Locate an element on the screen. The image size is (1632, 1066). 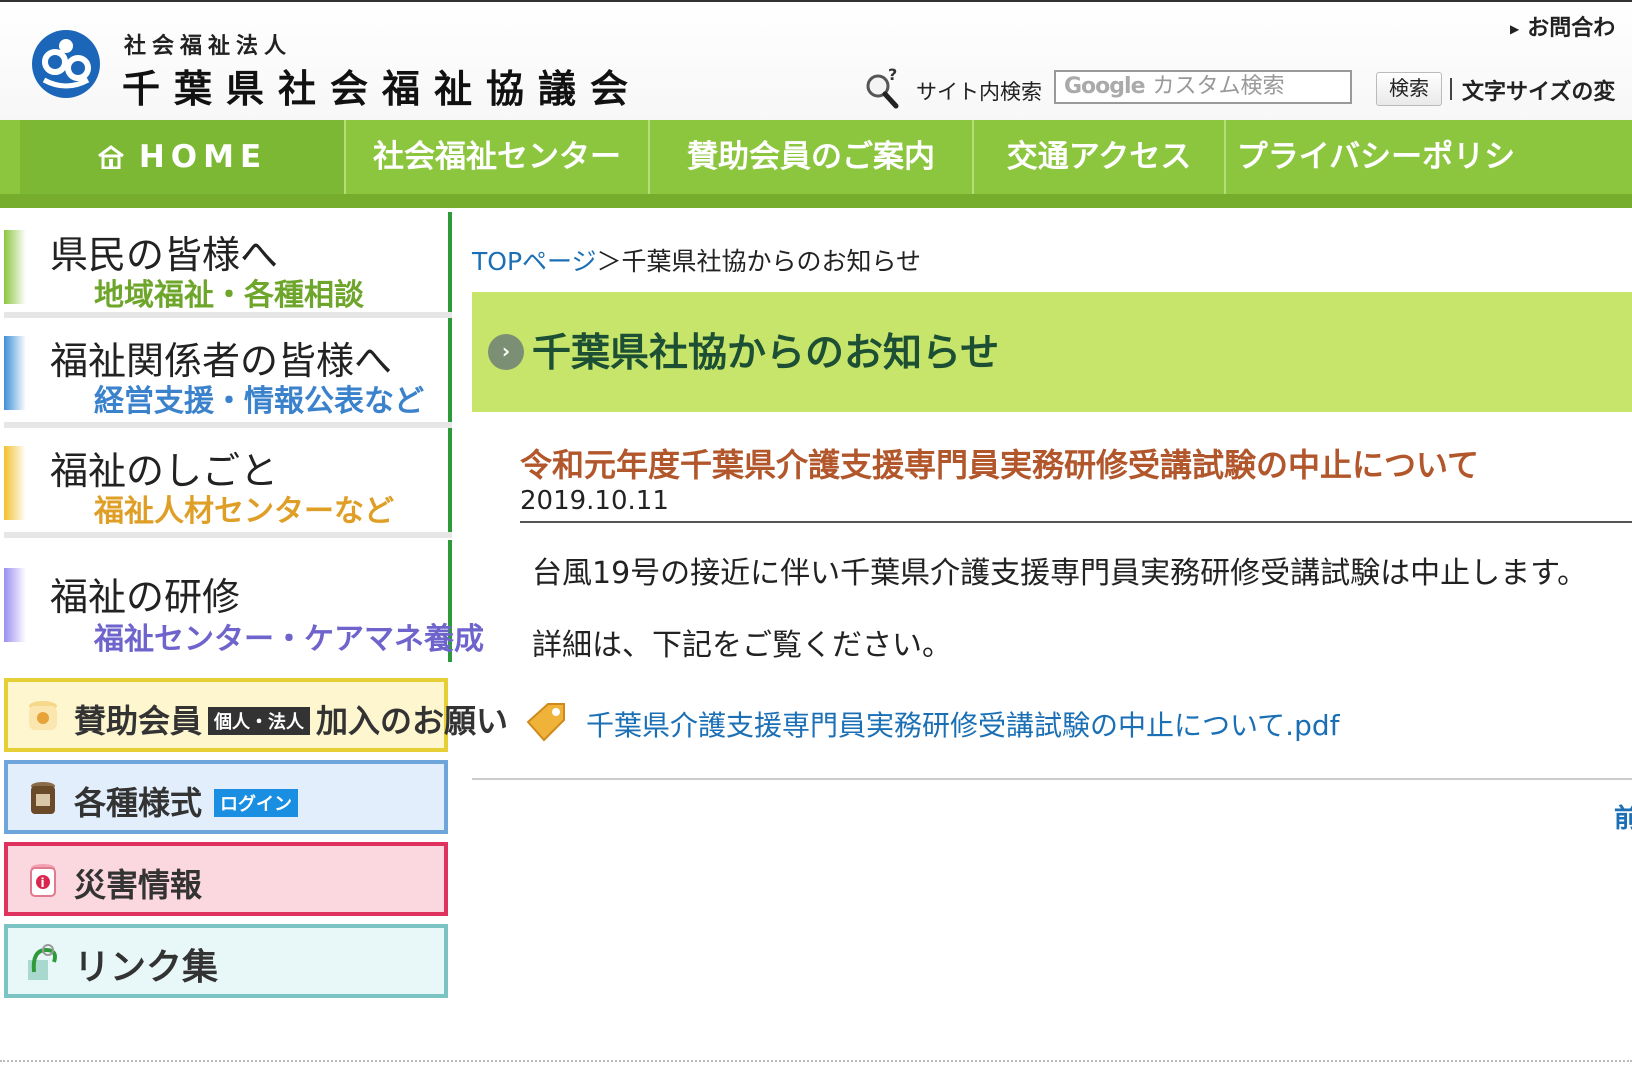
banner-links: リンク集 is located at coordinates (226, 961).